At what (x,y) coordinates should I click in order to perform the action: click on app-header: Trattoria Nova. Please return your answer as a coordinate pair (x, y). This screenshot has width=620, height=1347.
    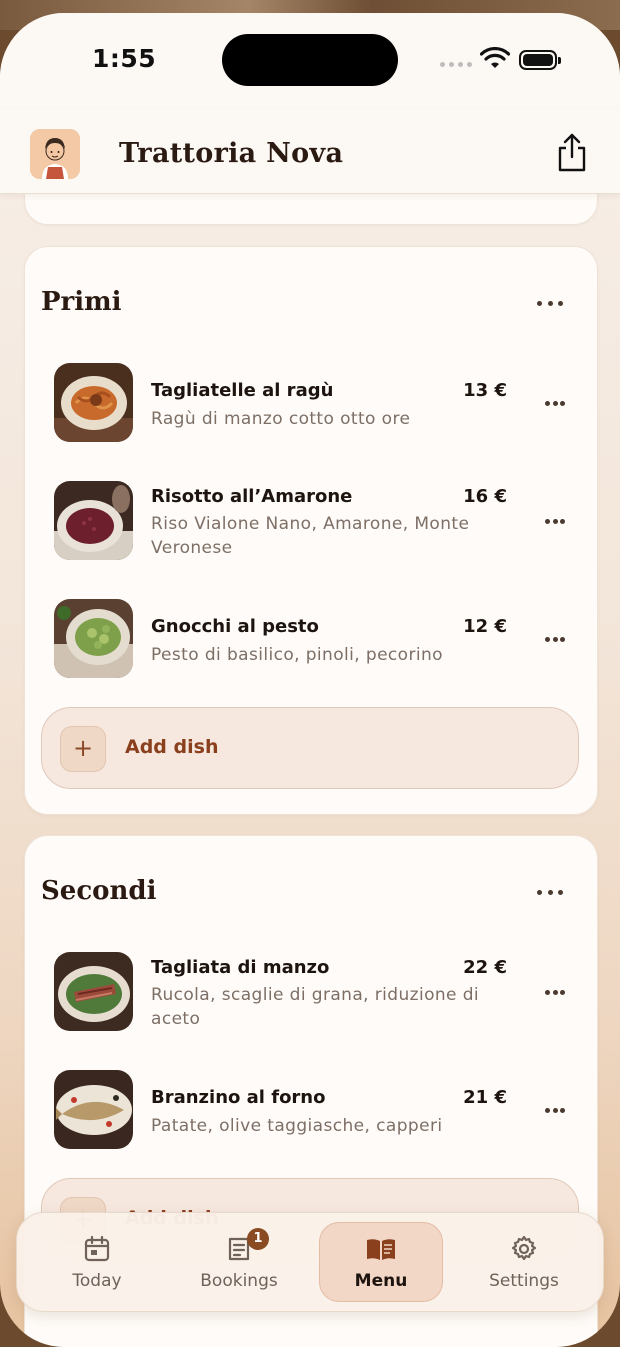
    Looking at the image, I should click on (310, 151).